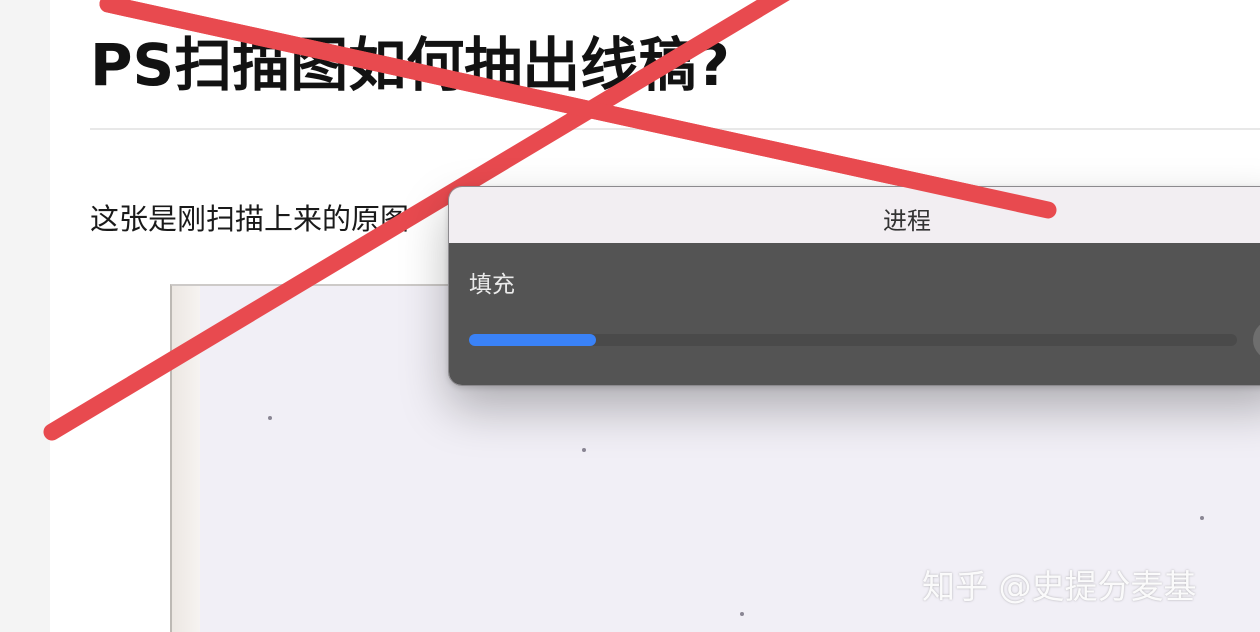 The image size is (1260, 632). Describe the element at coordinates (675, 129) in the screenshot. I see `title-divider` at that location.